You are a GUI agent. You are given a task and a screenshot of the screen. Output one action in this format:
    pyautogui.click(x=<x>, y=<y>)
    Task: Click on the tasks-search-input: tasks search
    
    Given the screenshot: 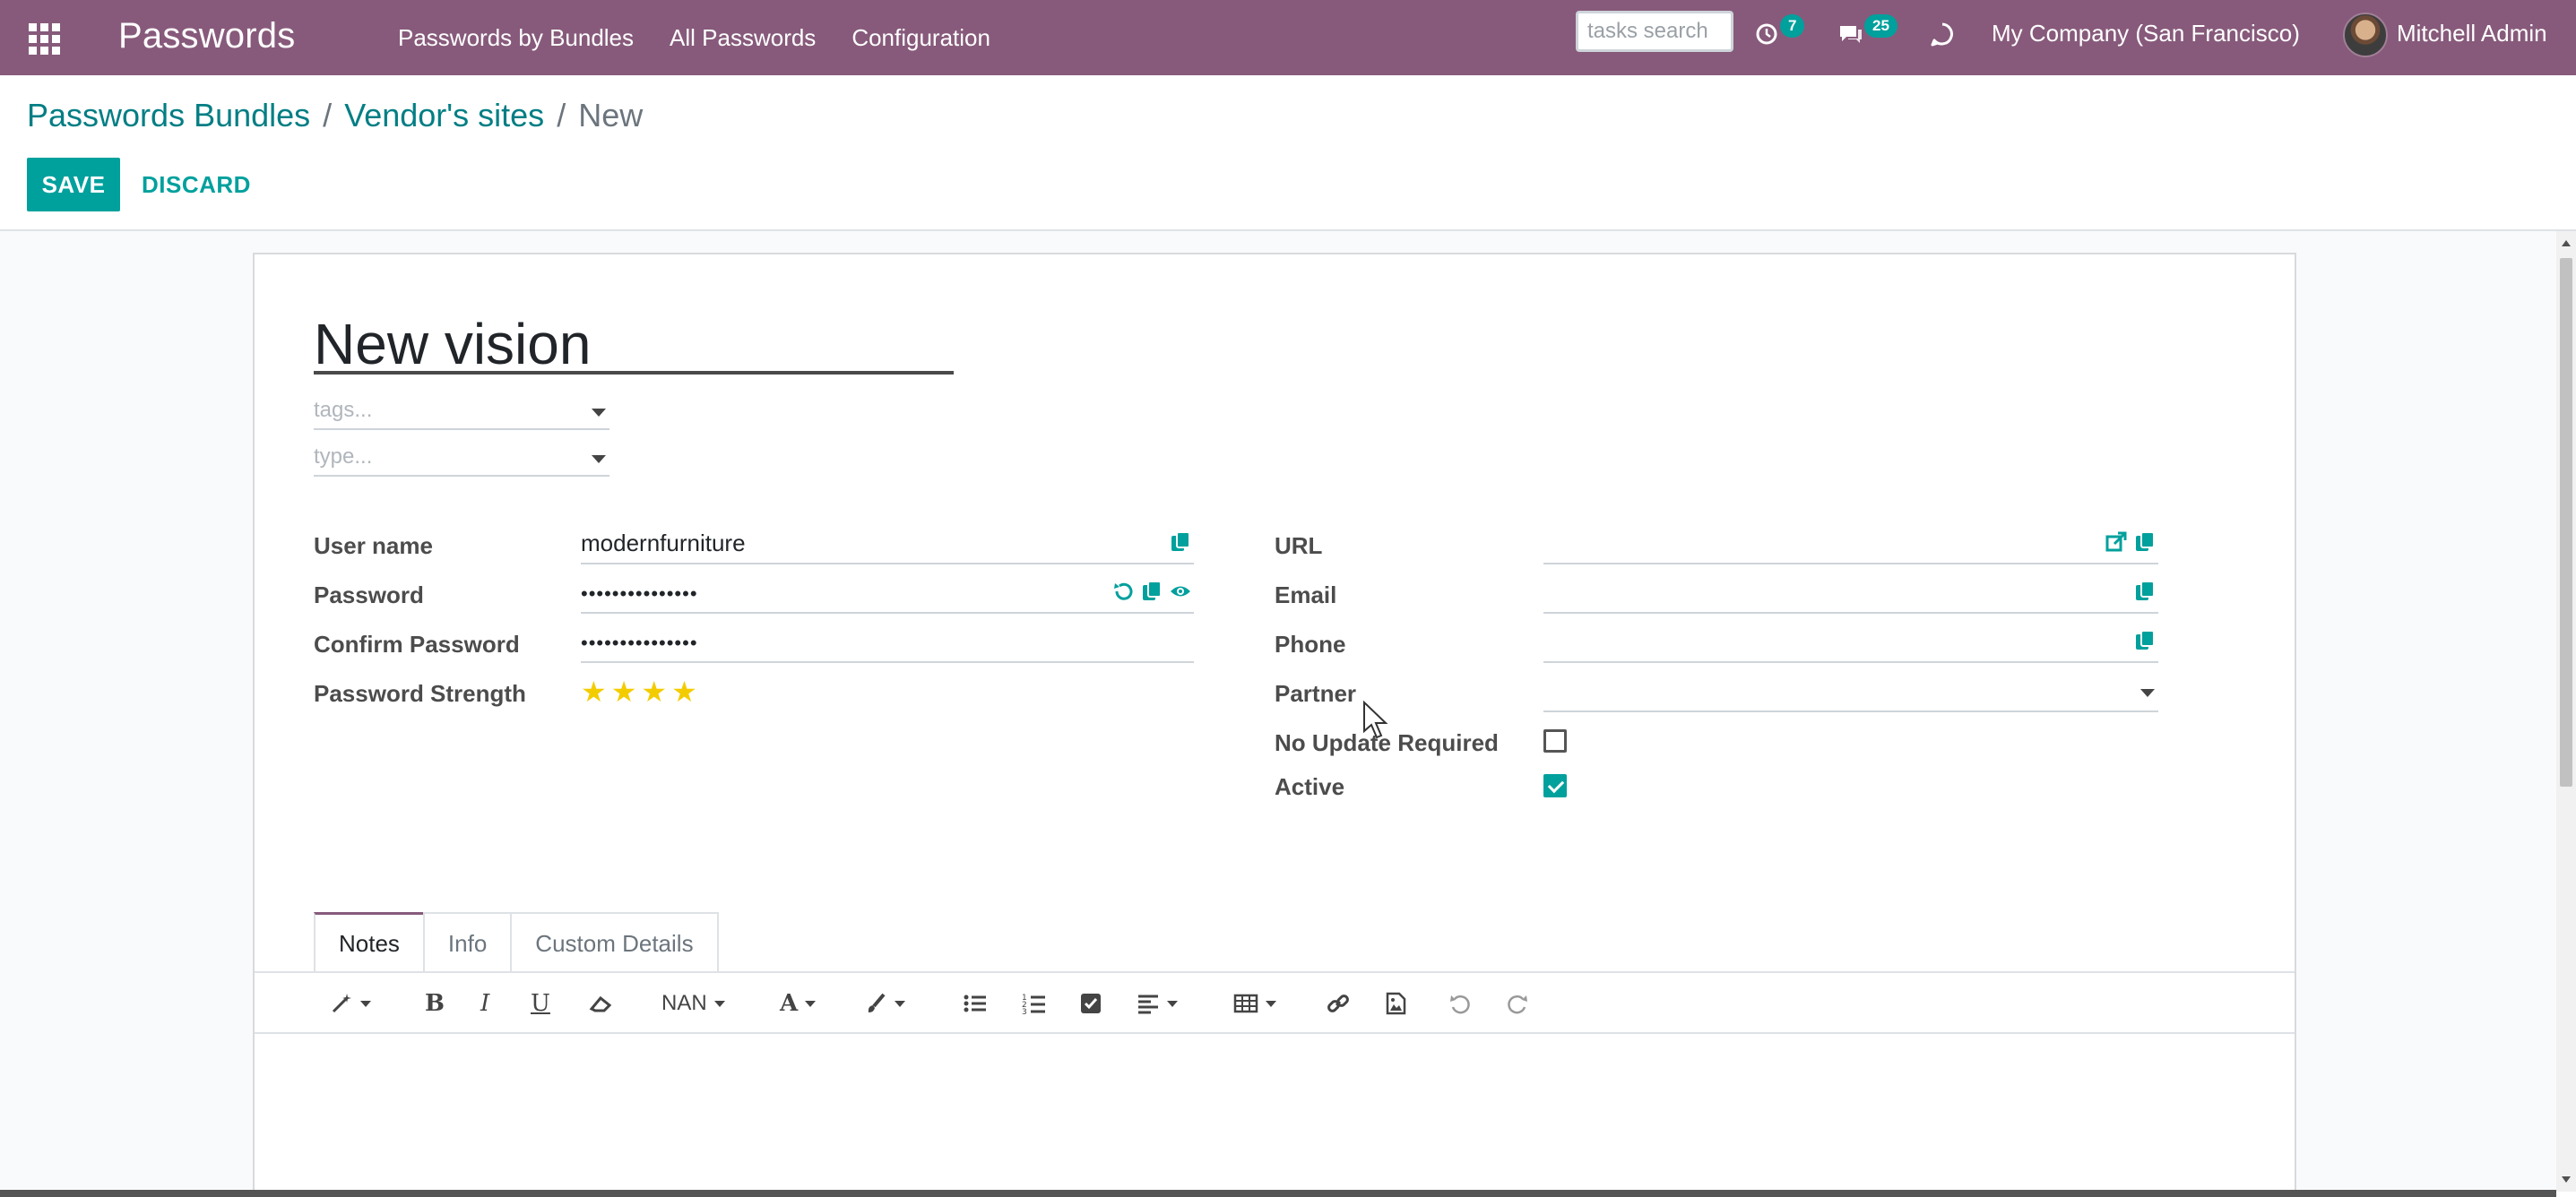 What is the action you would take?
    pyautogui.click(x=1654, y=31)
    